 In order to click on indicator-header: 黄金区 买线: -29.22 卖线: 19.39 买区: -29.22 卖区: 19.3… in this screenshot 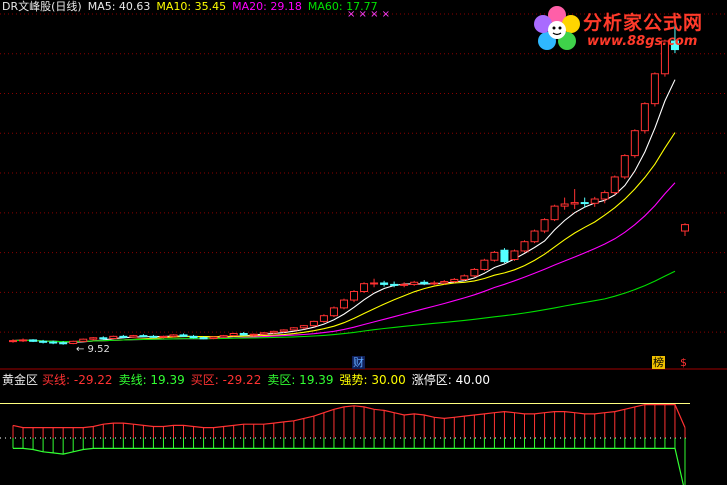, I will do `click(249, 380)`.